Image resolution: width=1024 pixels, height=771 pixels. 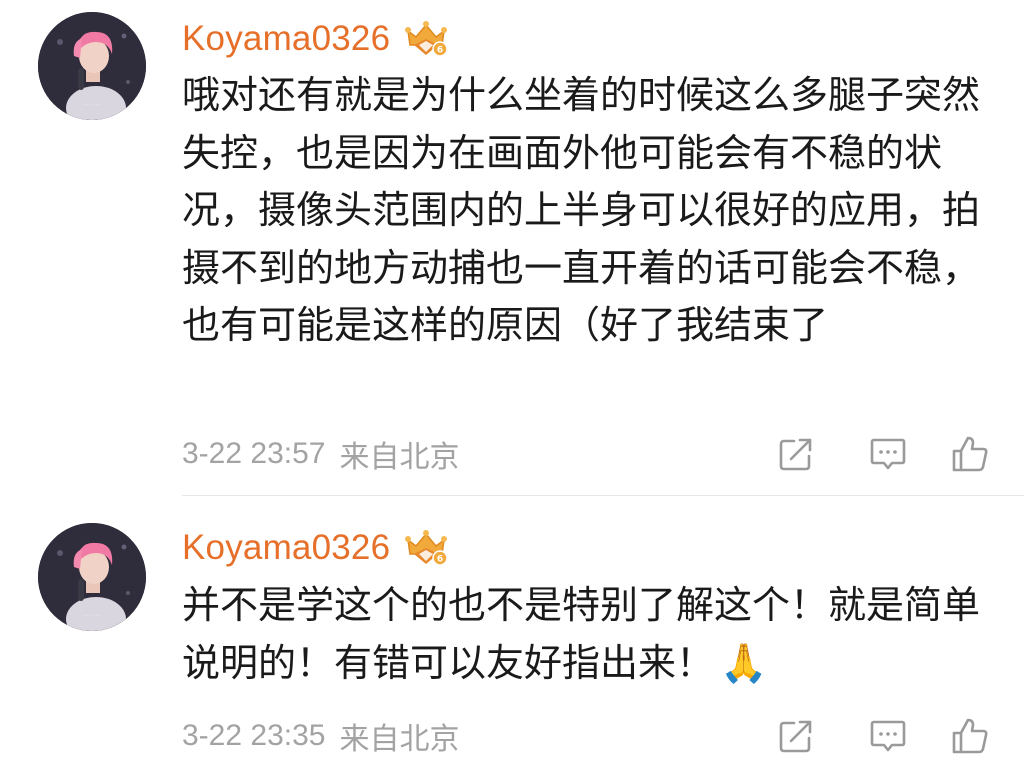 What do you see at coordinates (254, 453) in the screenshot?
I see `timestamp: 3-22 23:57` at bounding box center [254, 453].